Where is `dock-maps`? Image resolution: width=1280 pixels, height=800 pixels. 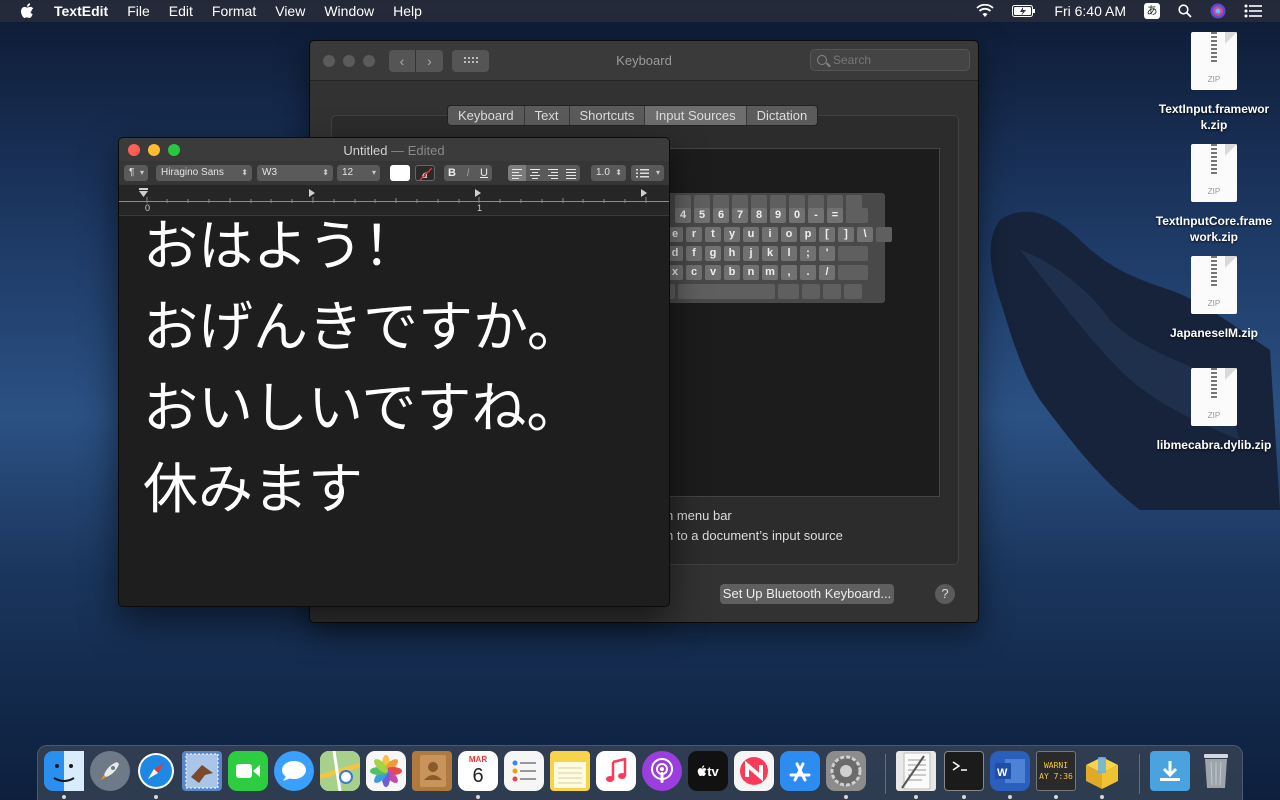
dock-maps is located at coordinates (340, 771).